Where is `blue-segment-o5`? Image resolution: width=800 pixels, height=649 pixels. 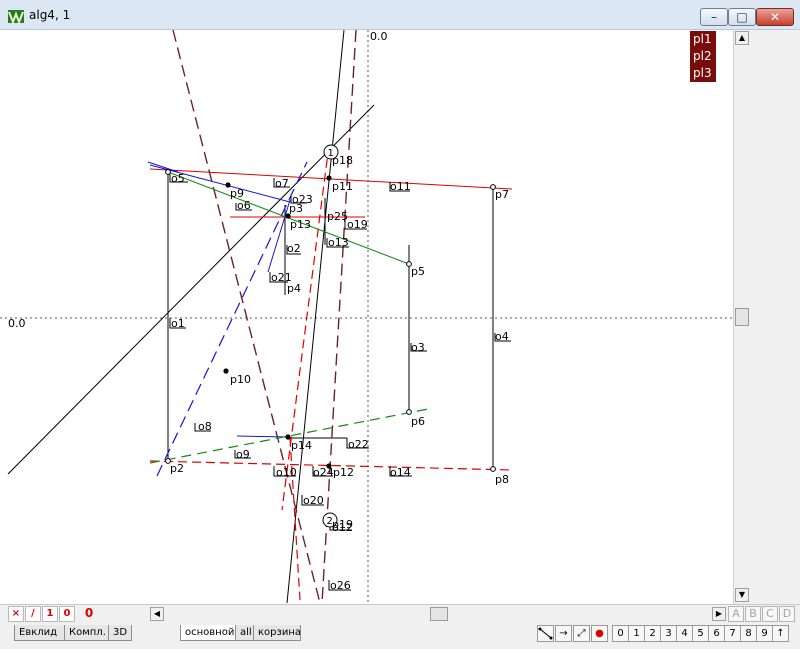 blue-segment-o5 is located at coordinates (163, 167).